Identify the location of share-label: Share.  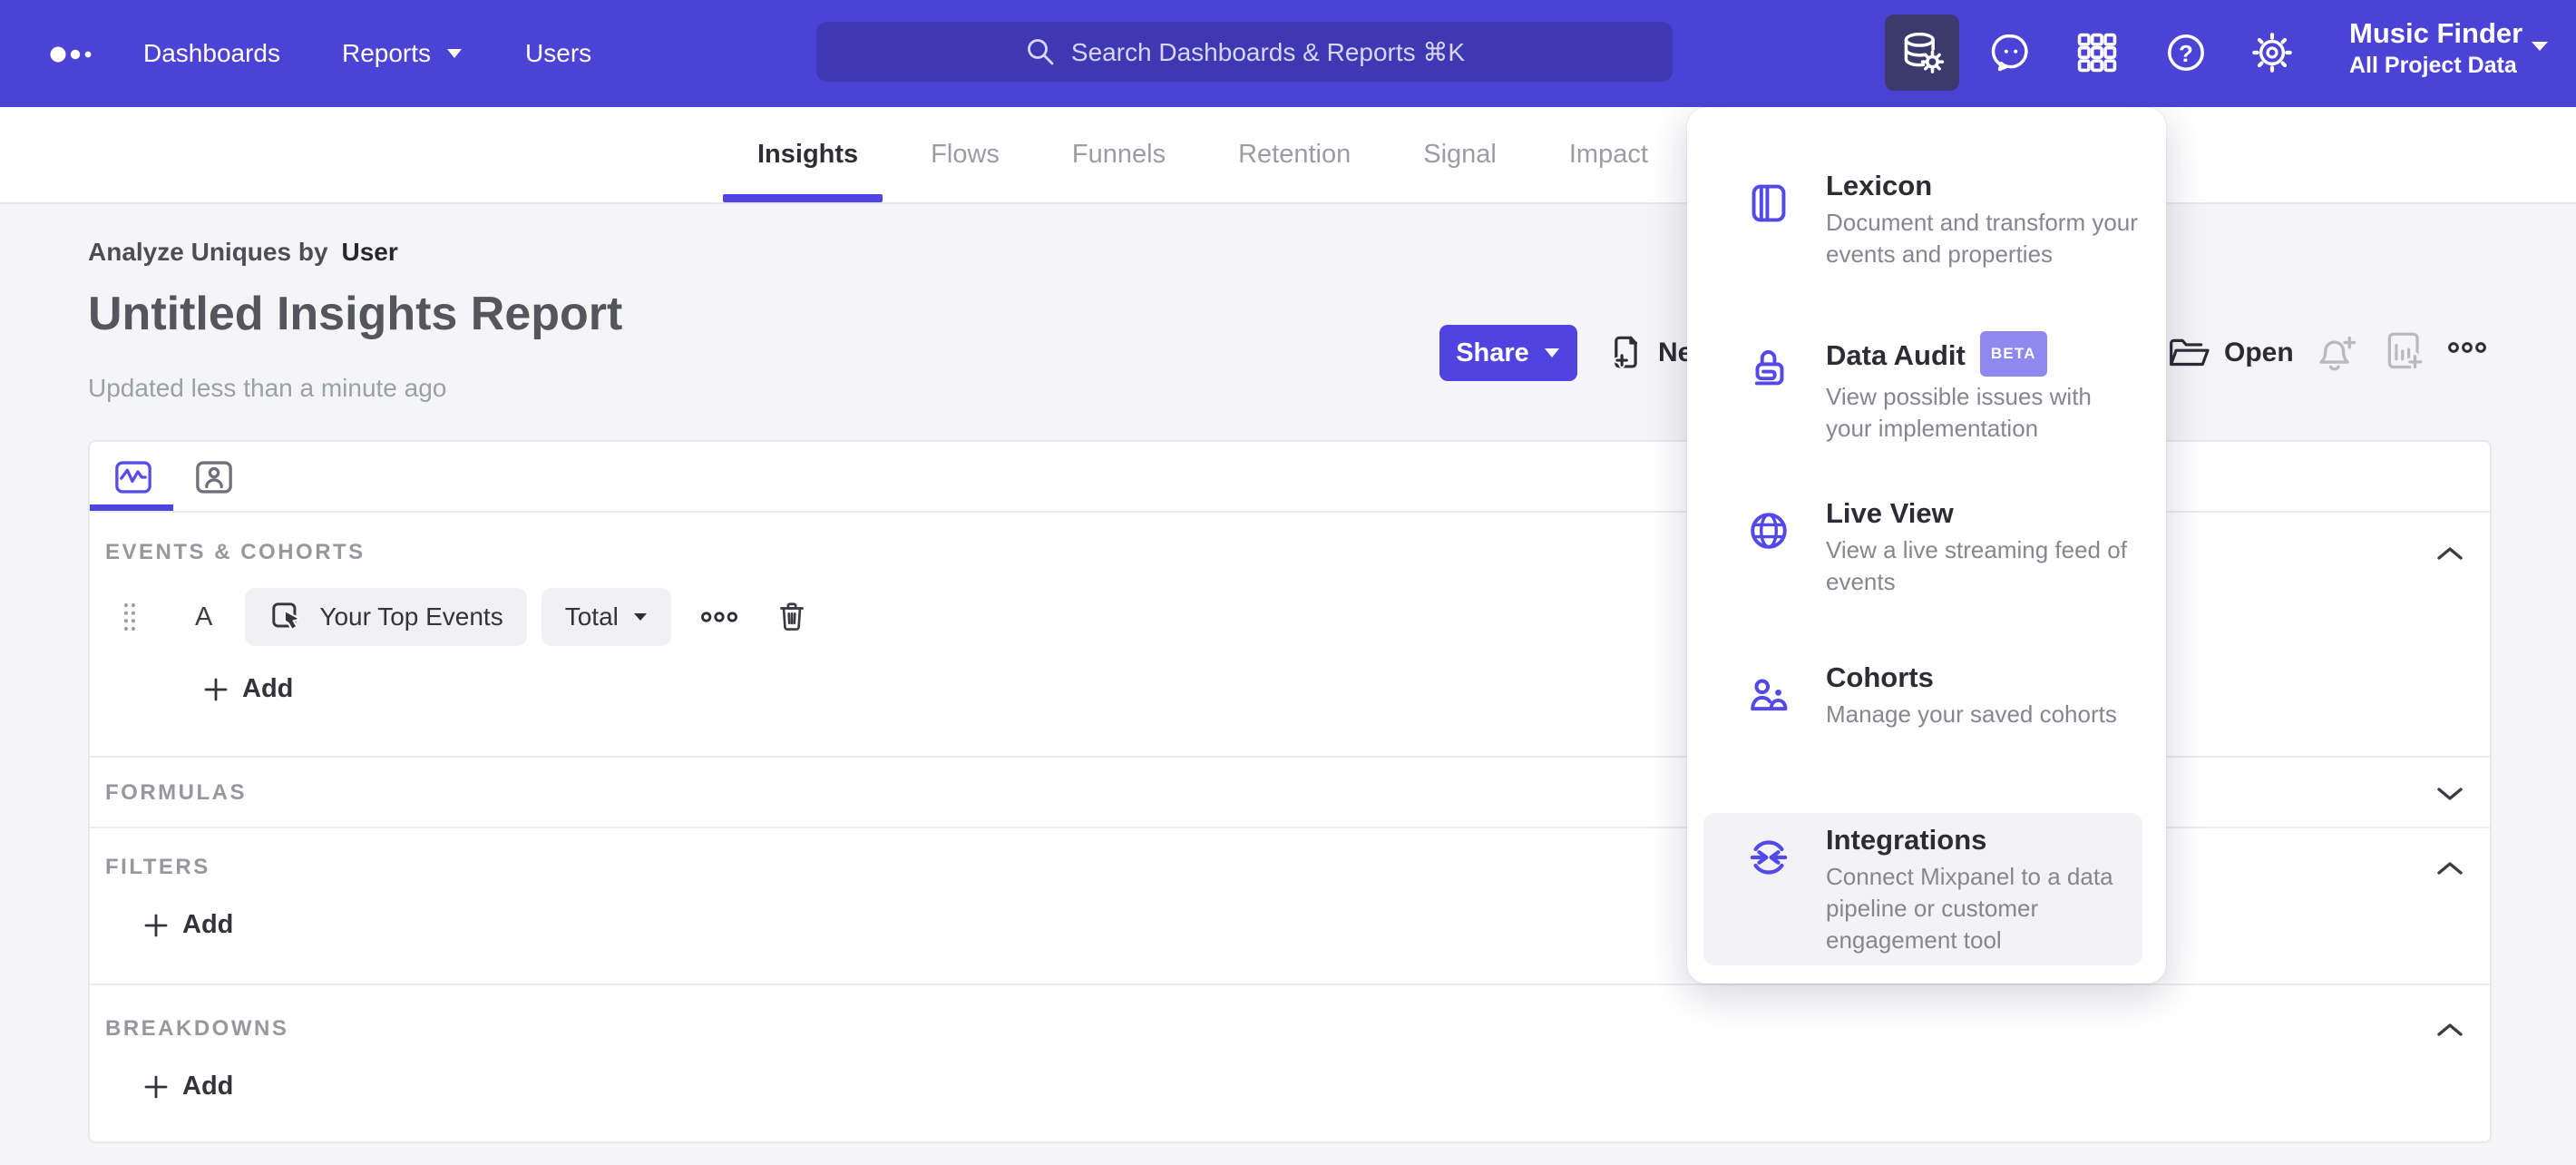
(1492, 352).